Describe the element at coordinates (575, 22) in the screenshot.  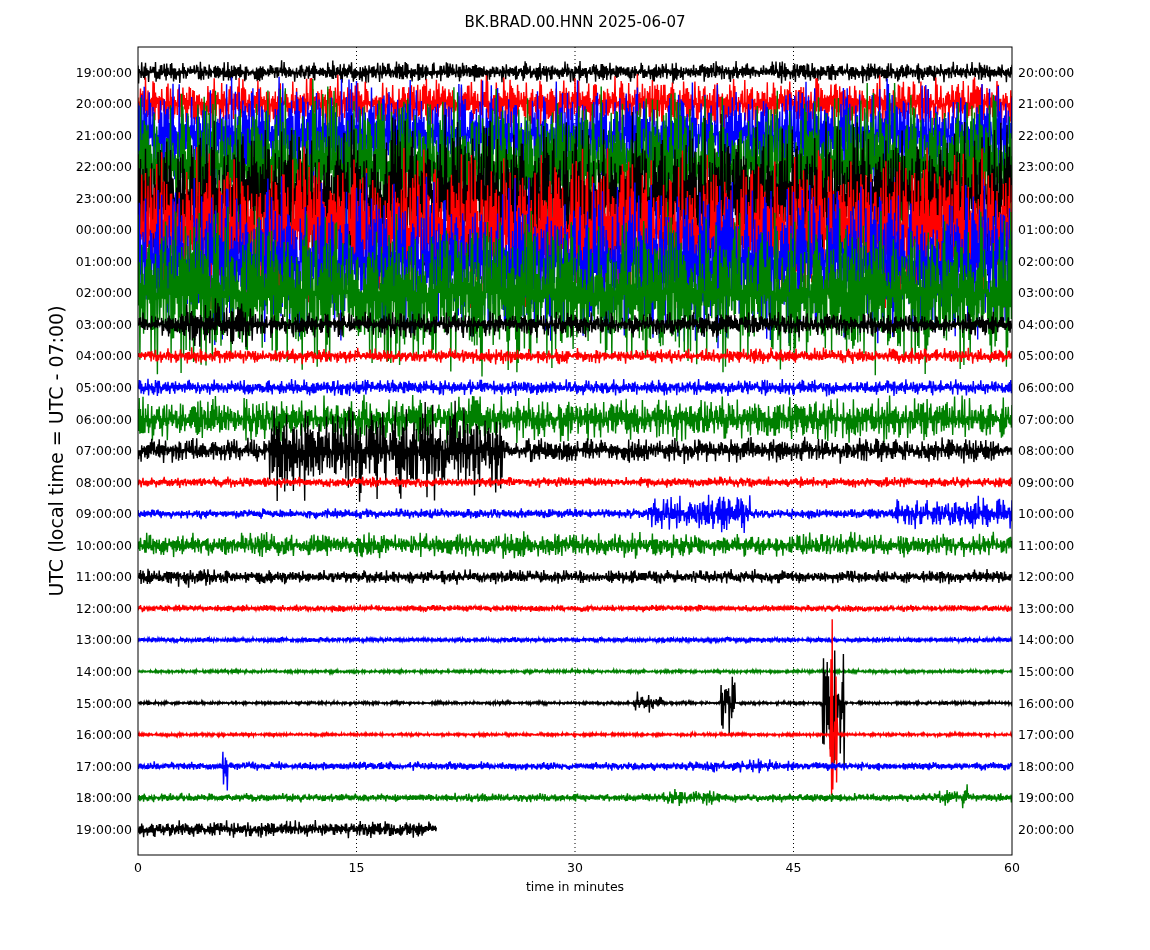
I see `chart-title: BK.BRAD.00.HNN 2025-06-07` at that location.